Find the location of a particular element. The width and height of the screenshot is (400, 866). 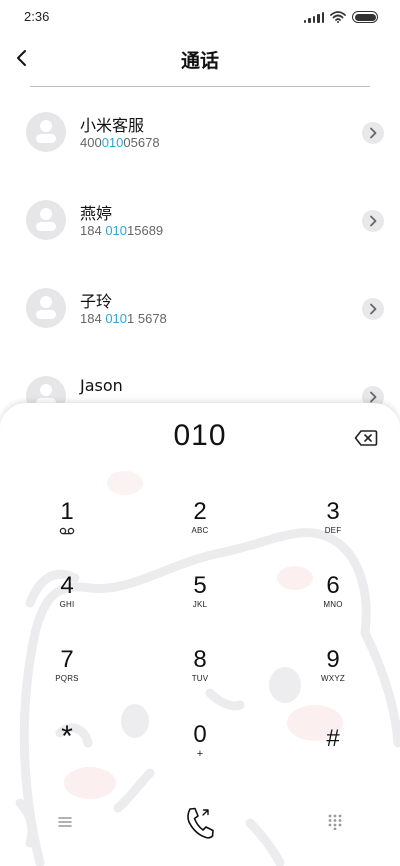

key-letters: GHI is located at coordinates (67, 604).